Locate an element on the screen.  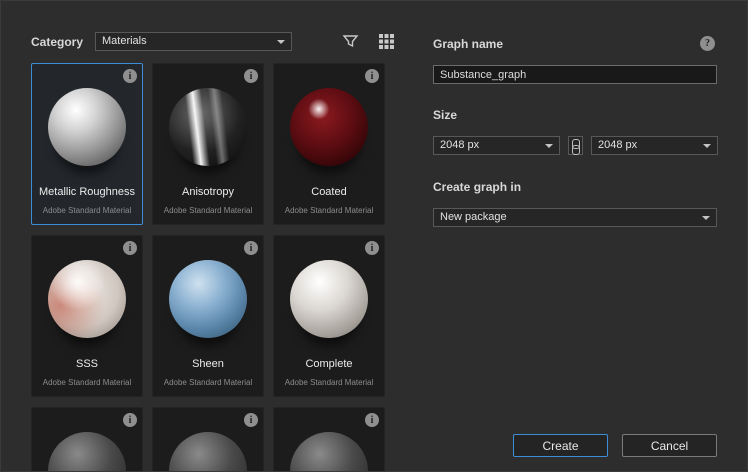
template-card-title: Complete is located at coordinates (329, 364).